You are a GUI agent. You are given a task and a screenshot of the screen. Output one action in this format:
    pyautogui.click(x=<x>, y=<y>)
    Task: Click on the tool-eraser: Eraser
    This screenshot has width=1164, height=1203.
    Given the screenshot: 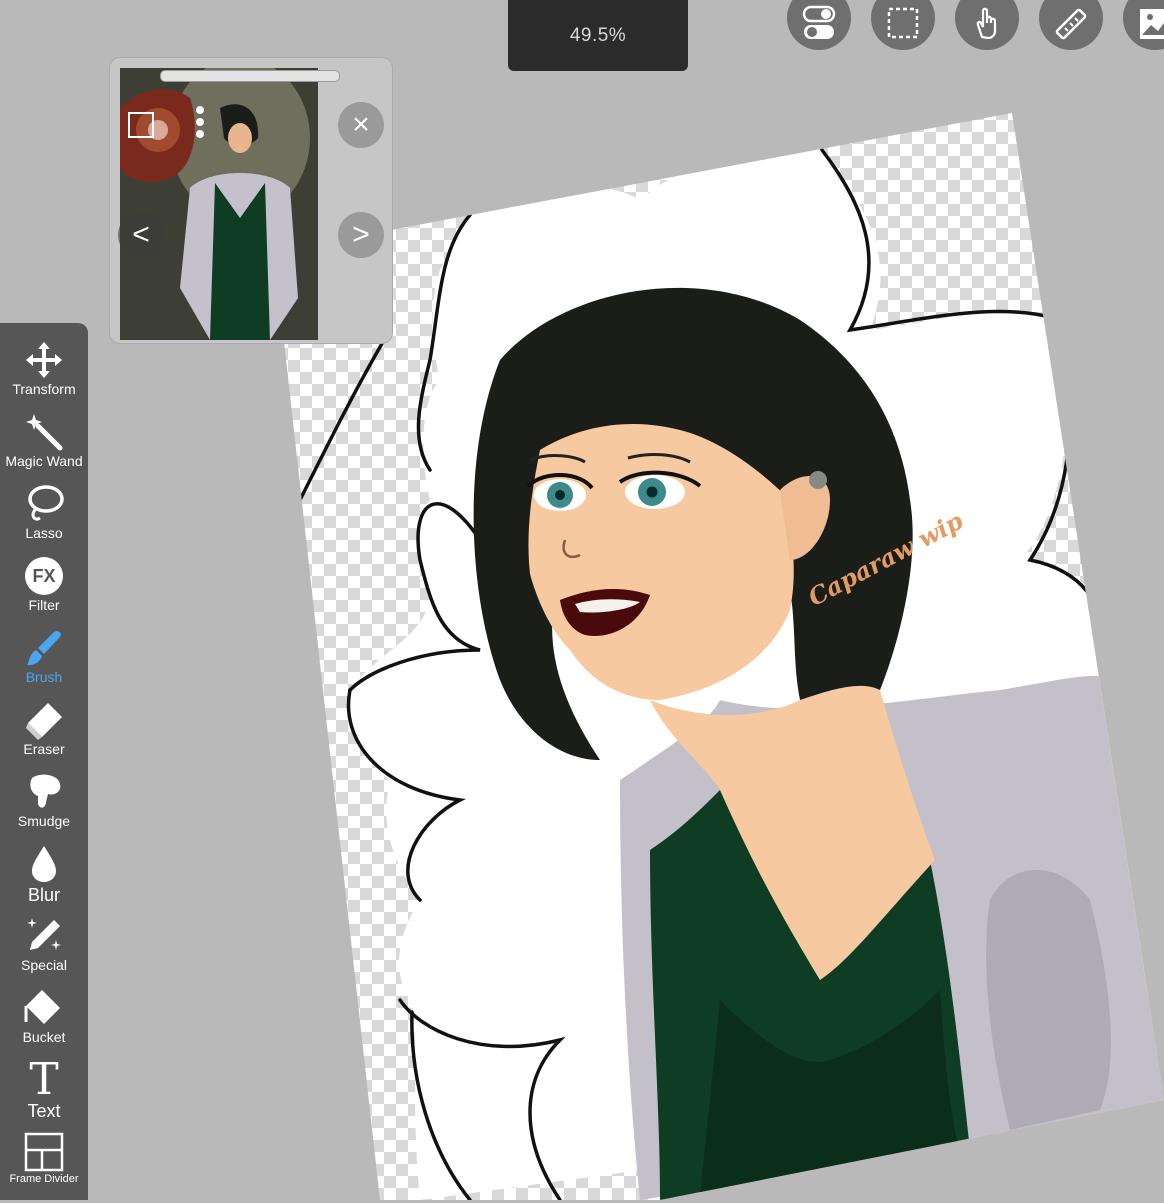 What is the action you would take?
    pyautogui.click(x=44, y=735)
    